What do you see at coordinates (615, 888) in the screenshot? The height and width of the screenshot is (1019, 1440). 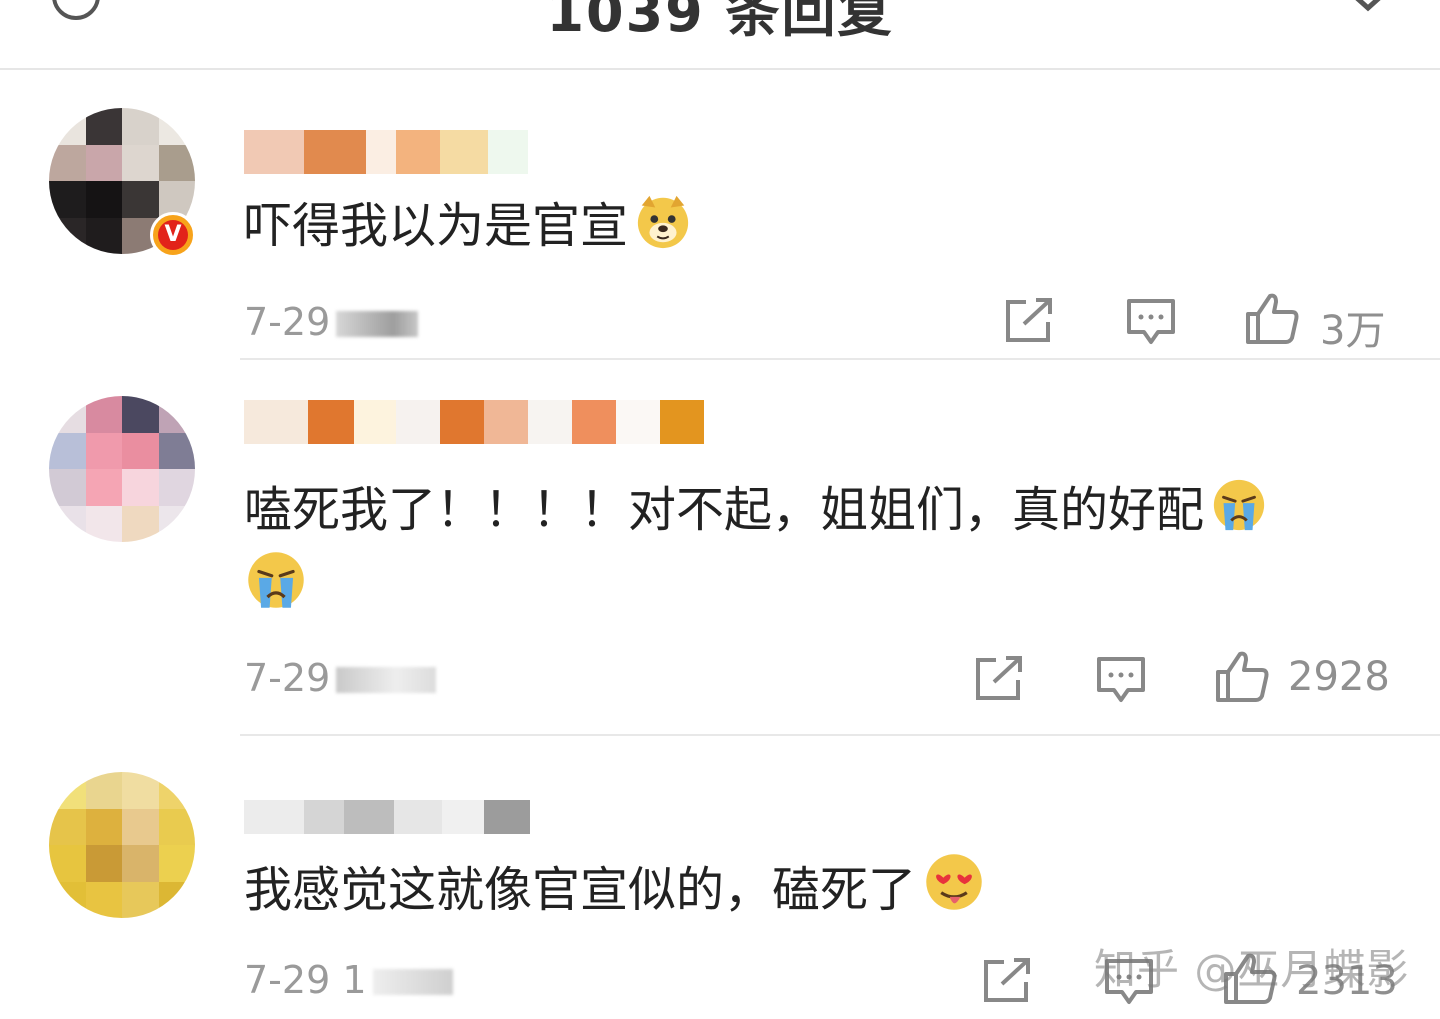 I see `comment-text: 我感觉这就像官宣似的，磕死了` at bounding box center [615, 888].